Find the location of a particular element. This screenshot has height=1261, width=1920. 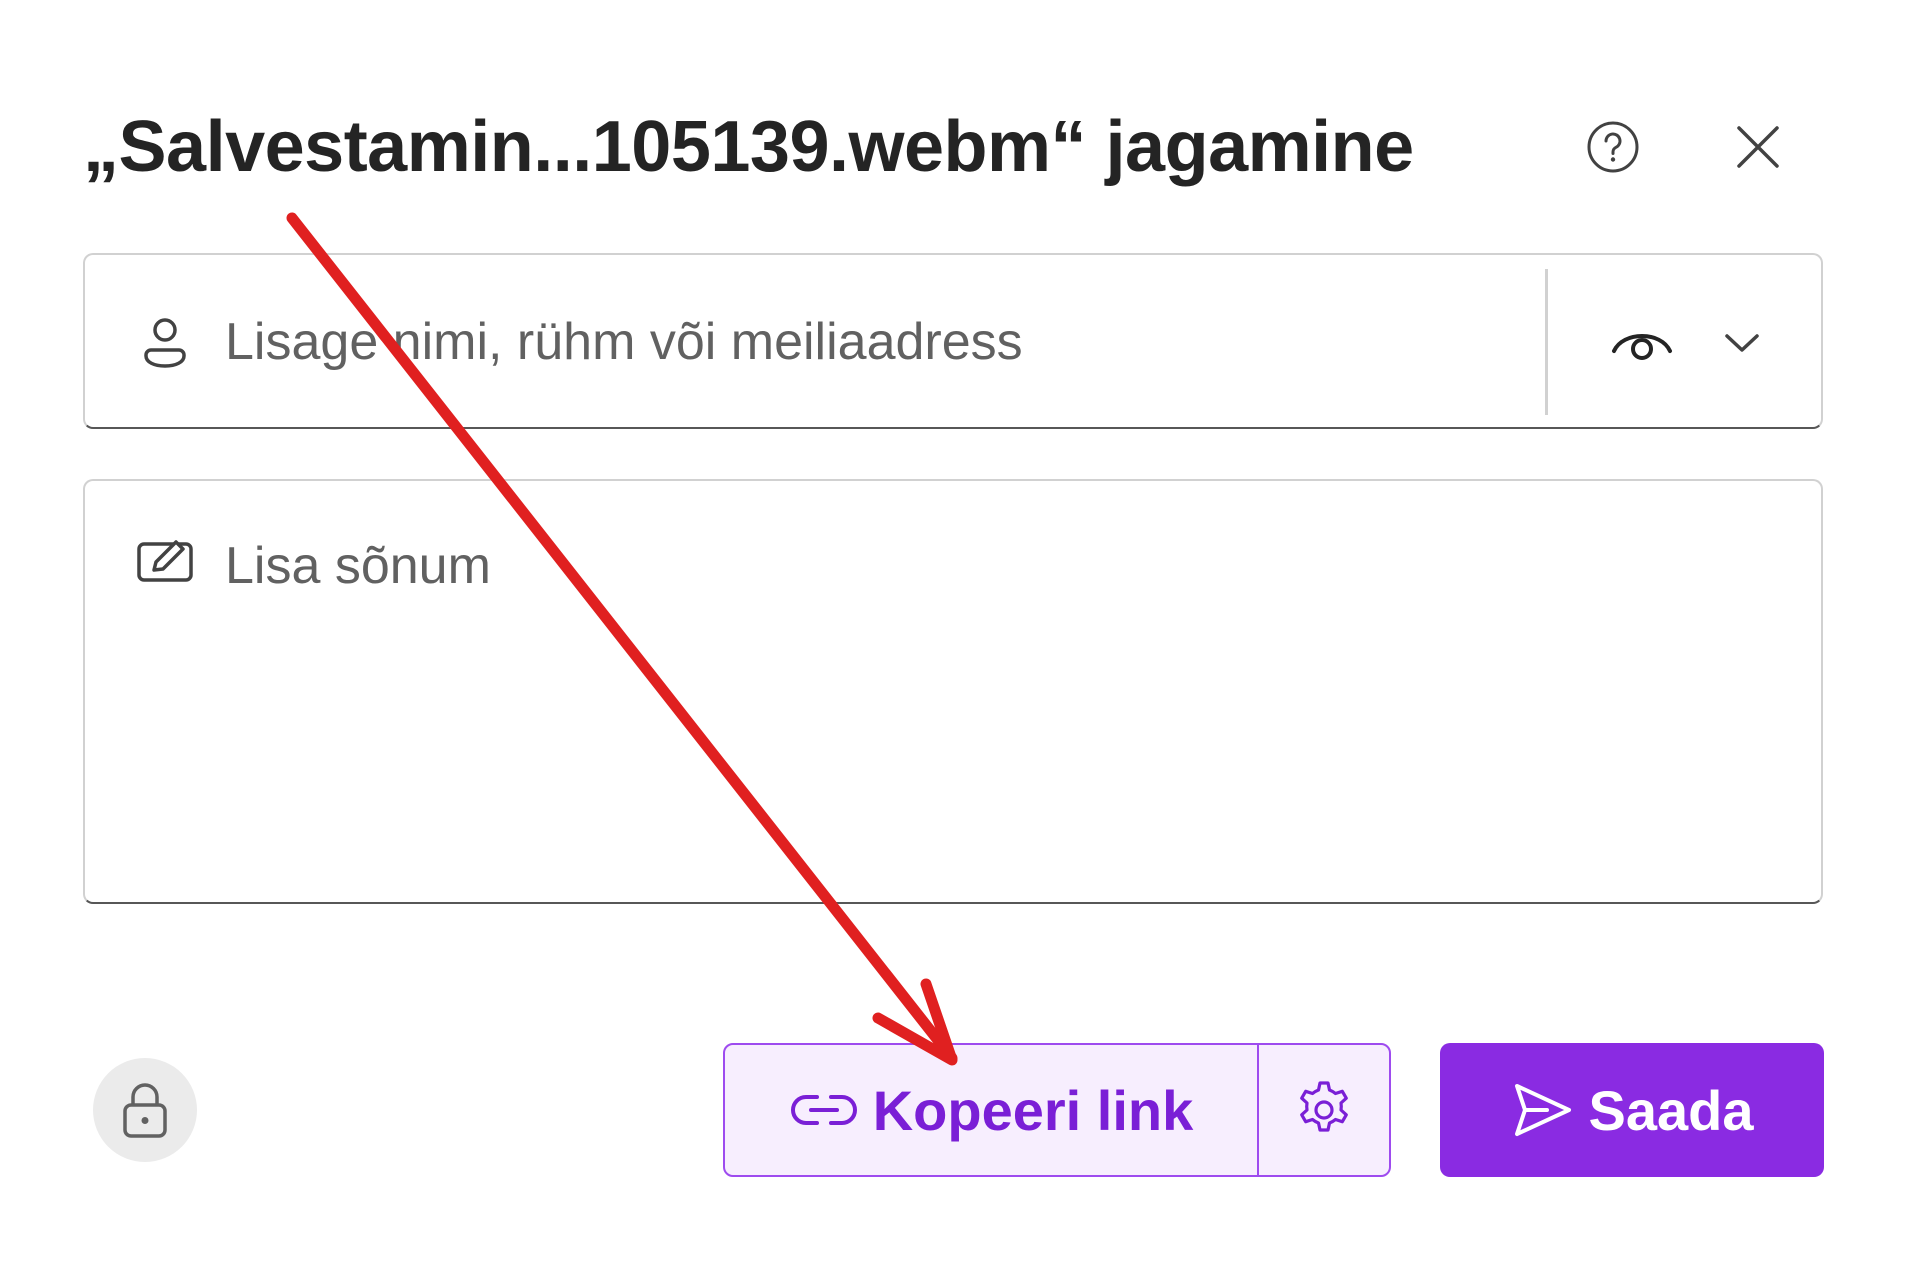

help-button is located at coordinates (1613, 147).